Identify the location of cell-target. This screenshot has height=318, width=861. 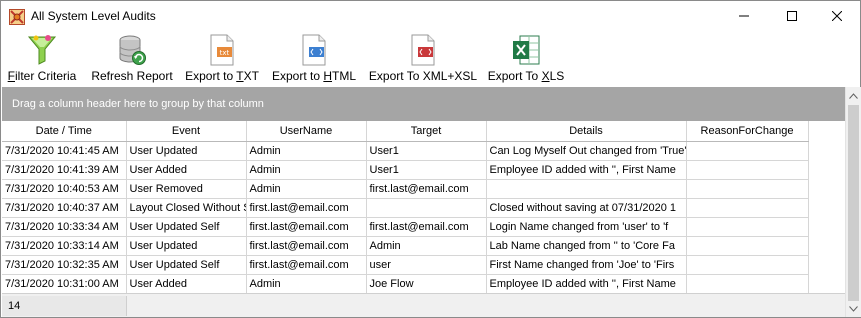
(426, 208).